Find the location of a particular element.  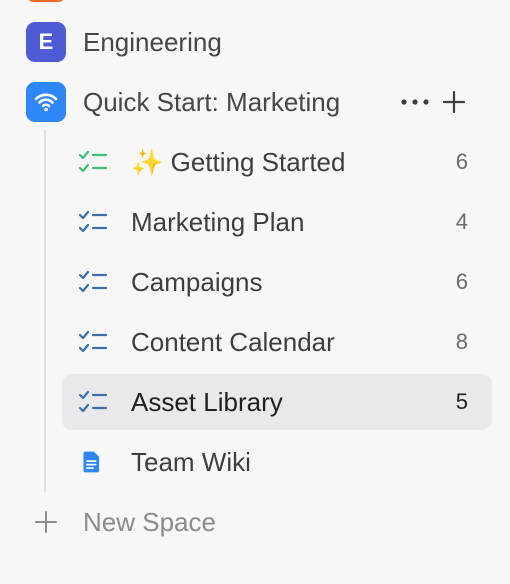

list-item-content-calendar: Content Calendar 8 is located at coordinates (277, 342).